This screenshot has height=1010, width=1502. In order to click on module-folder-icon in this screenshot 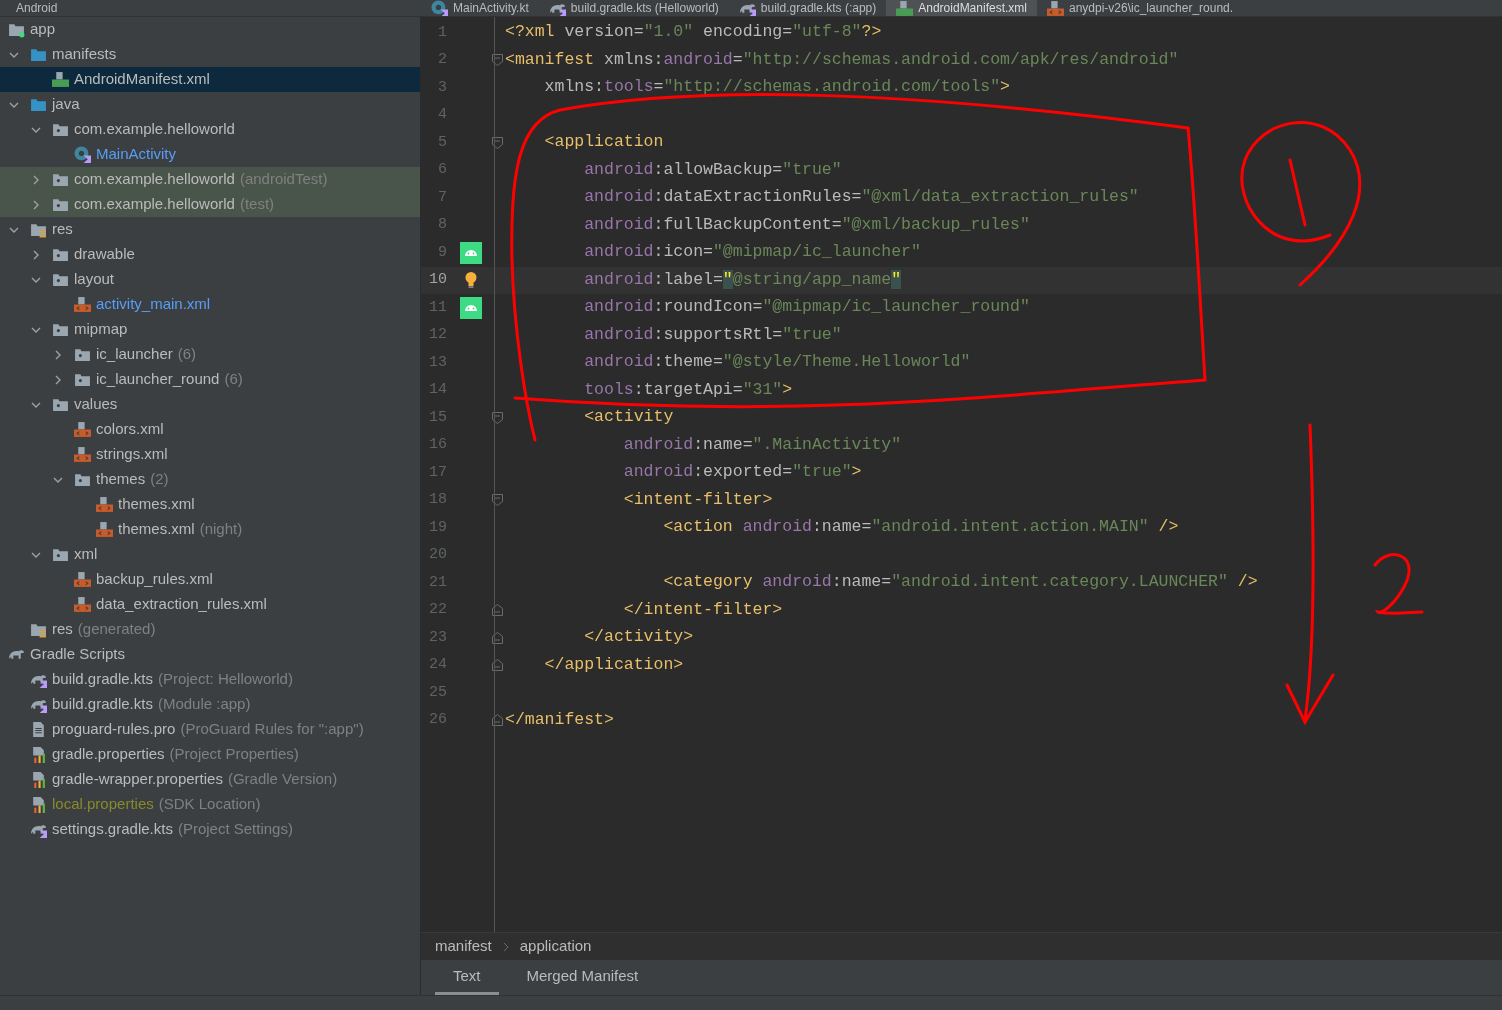, I will do `click(16, 29)`.